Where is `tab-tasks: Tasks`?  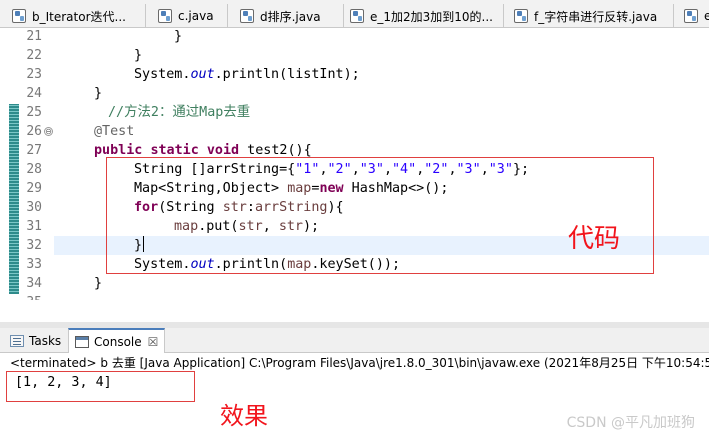
tab-tasks: Tasks is located at coordinates (35, 340).